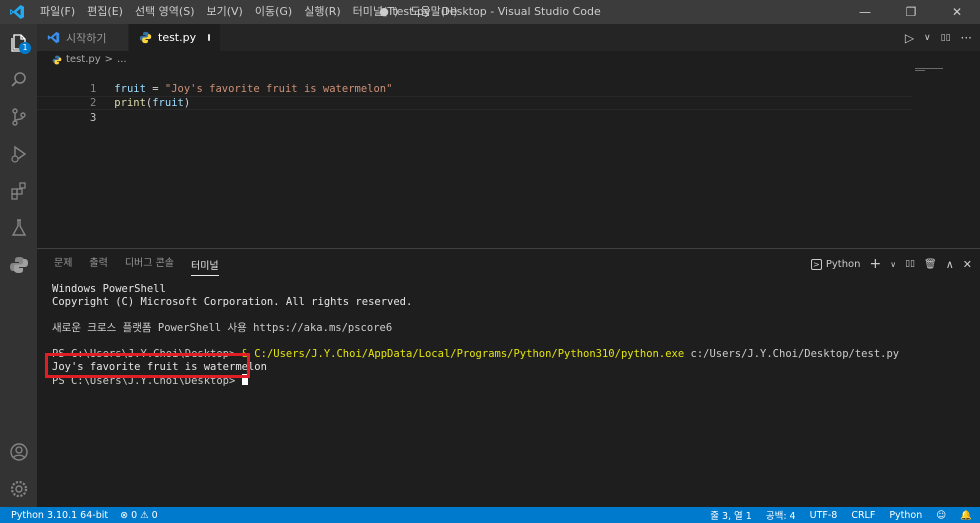 The image size is (980, 523). I want to click on editor-tabs: 시작하기 test.py ▷ ∨ ▯▯ ···, so click(508, 37).